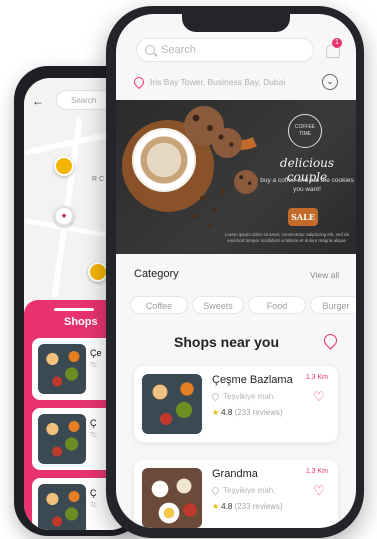 This screenshot has height=539, width=377. I want to click on location-selector: Iris Bay Tower, Business Bay, Dubai ⌄, so click(237, 82).